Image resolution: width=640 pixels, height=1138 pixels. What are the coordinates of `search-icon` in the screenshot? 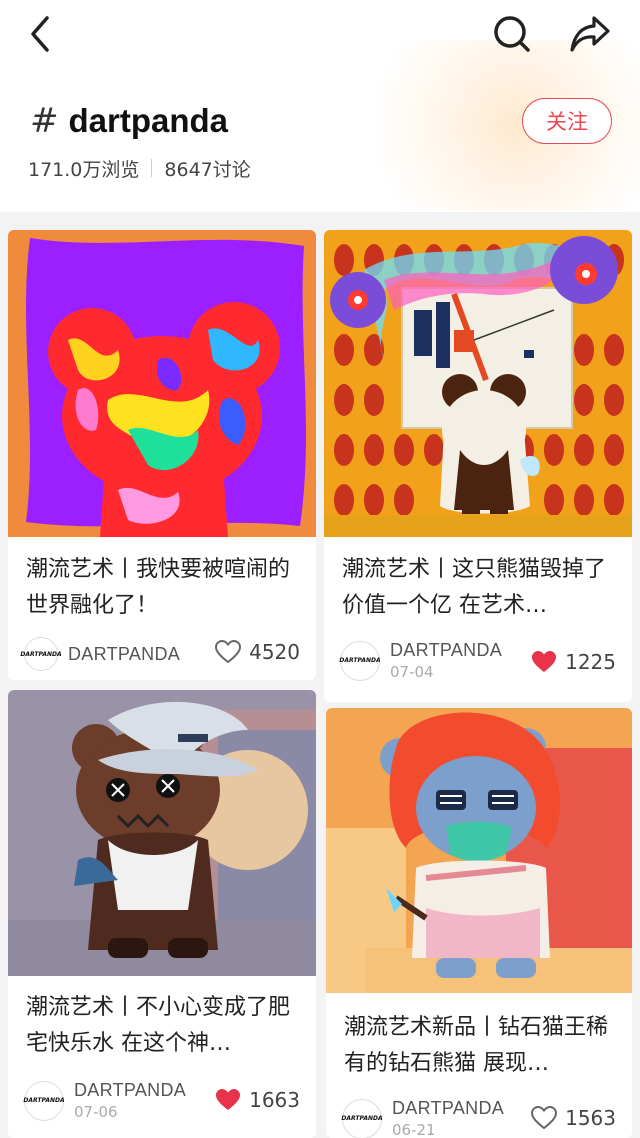 It's located at (512, 34).